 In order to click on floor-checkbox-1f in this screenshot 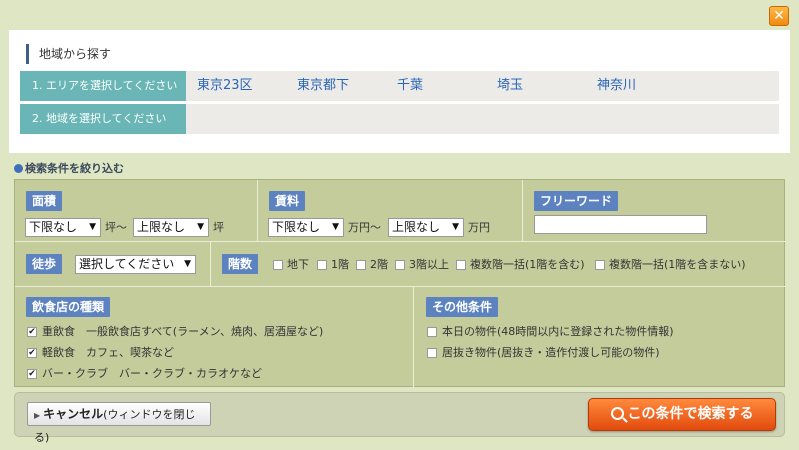, I will do `click(322, 265)`.